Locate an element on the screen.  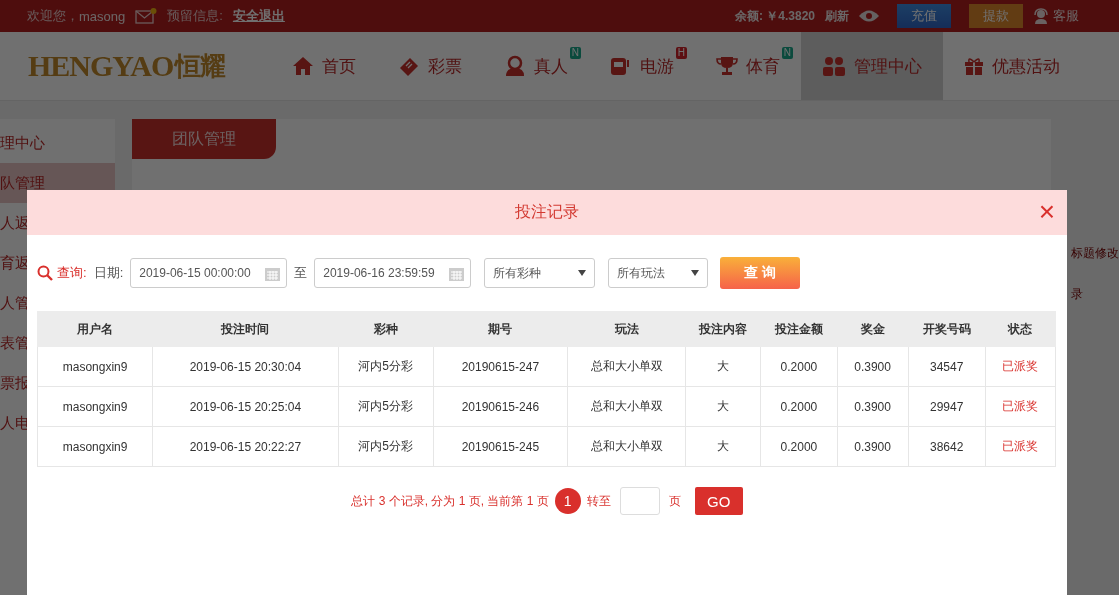
withdraw-button: 提款 is located at coordinates (996, 16).